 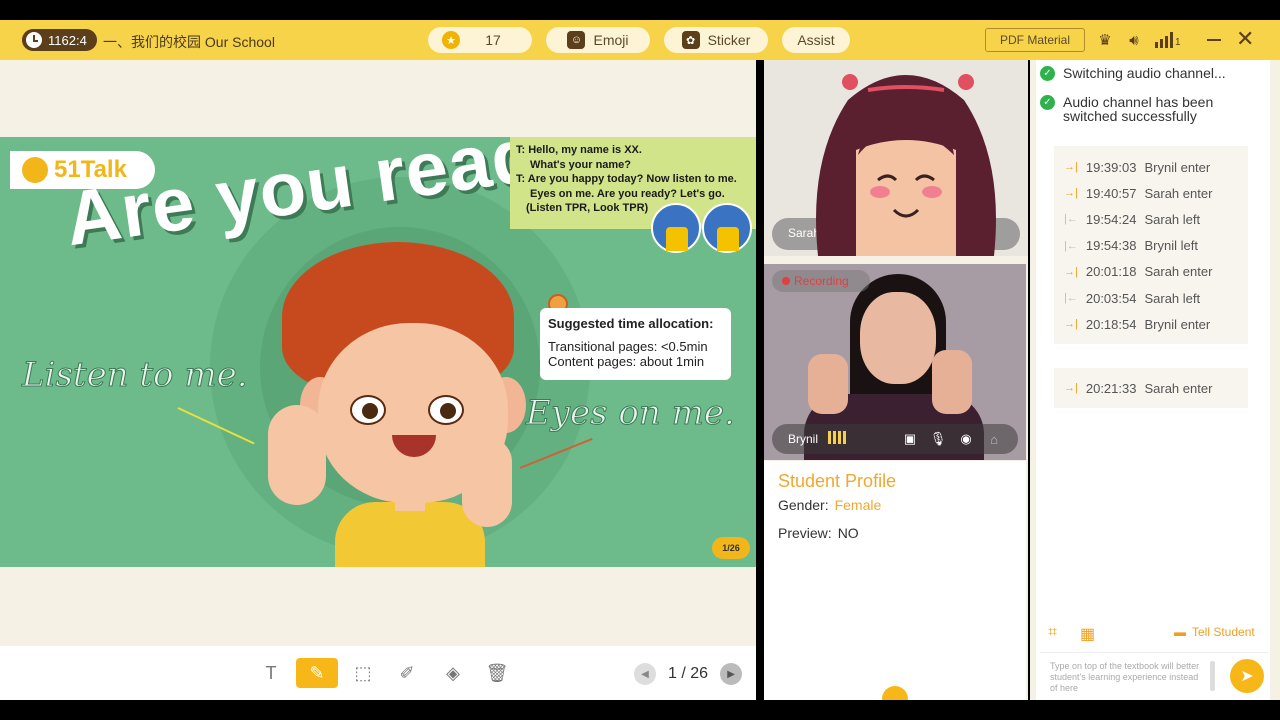 What do you see at coordinates (716, 40) in the screenshot?
I see `sticker-button: ✿ Sticker` at bounding box center [716, 40].